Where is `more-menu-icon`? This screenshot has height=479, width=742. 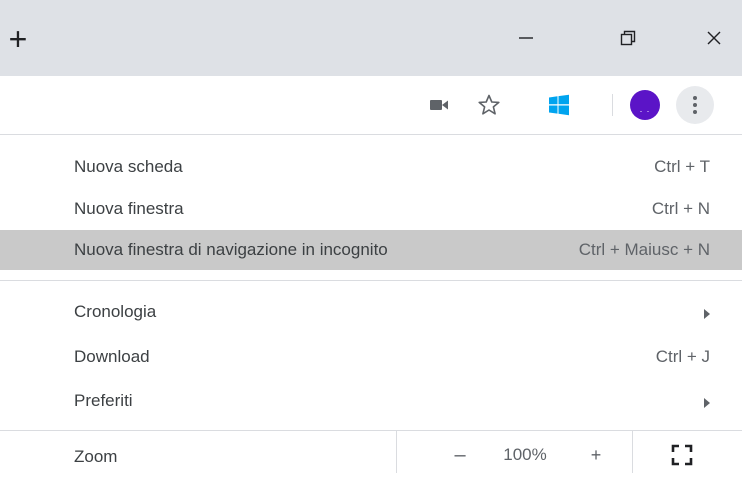 more-menu-icon is located at coordinates (695, 105).